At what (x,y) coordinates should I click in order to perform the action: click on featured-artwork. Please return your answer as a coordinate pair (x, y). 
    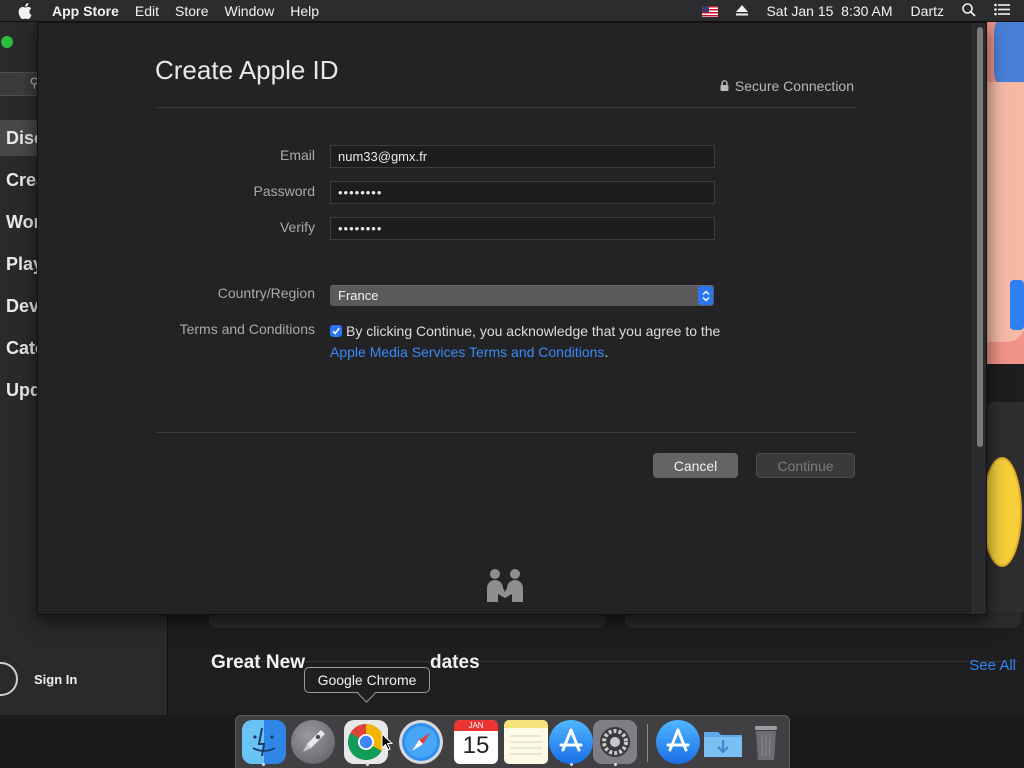
    Looking at the image, I should click on (1005, 193).